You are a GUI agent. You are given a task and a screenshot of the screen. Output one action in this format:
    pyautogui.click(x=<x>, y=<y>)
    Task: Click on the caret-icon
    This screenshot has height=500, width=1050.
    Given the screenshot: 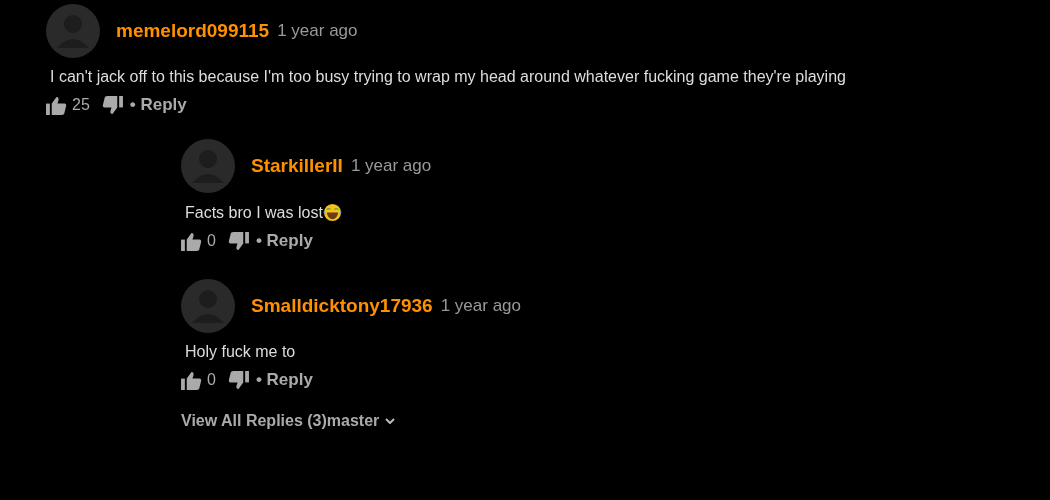 What is the action you would take?
    pyautogui.click(x=390, y=421)
    